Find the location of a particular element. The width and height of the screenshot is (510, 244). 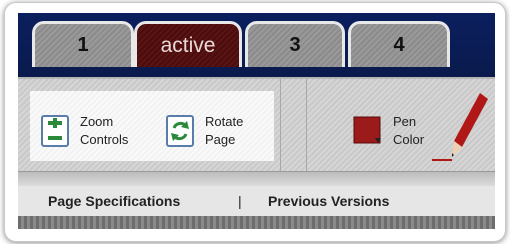

zoom-plus-minus-icon is located at coordinates (55, 131).